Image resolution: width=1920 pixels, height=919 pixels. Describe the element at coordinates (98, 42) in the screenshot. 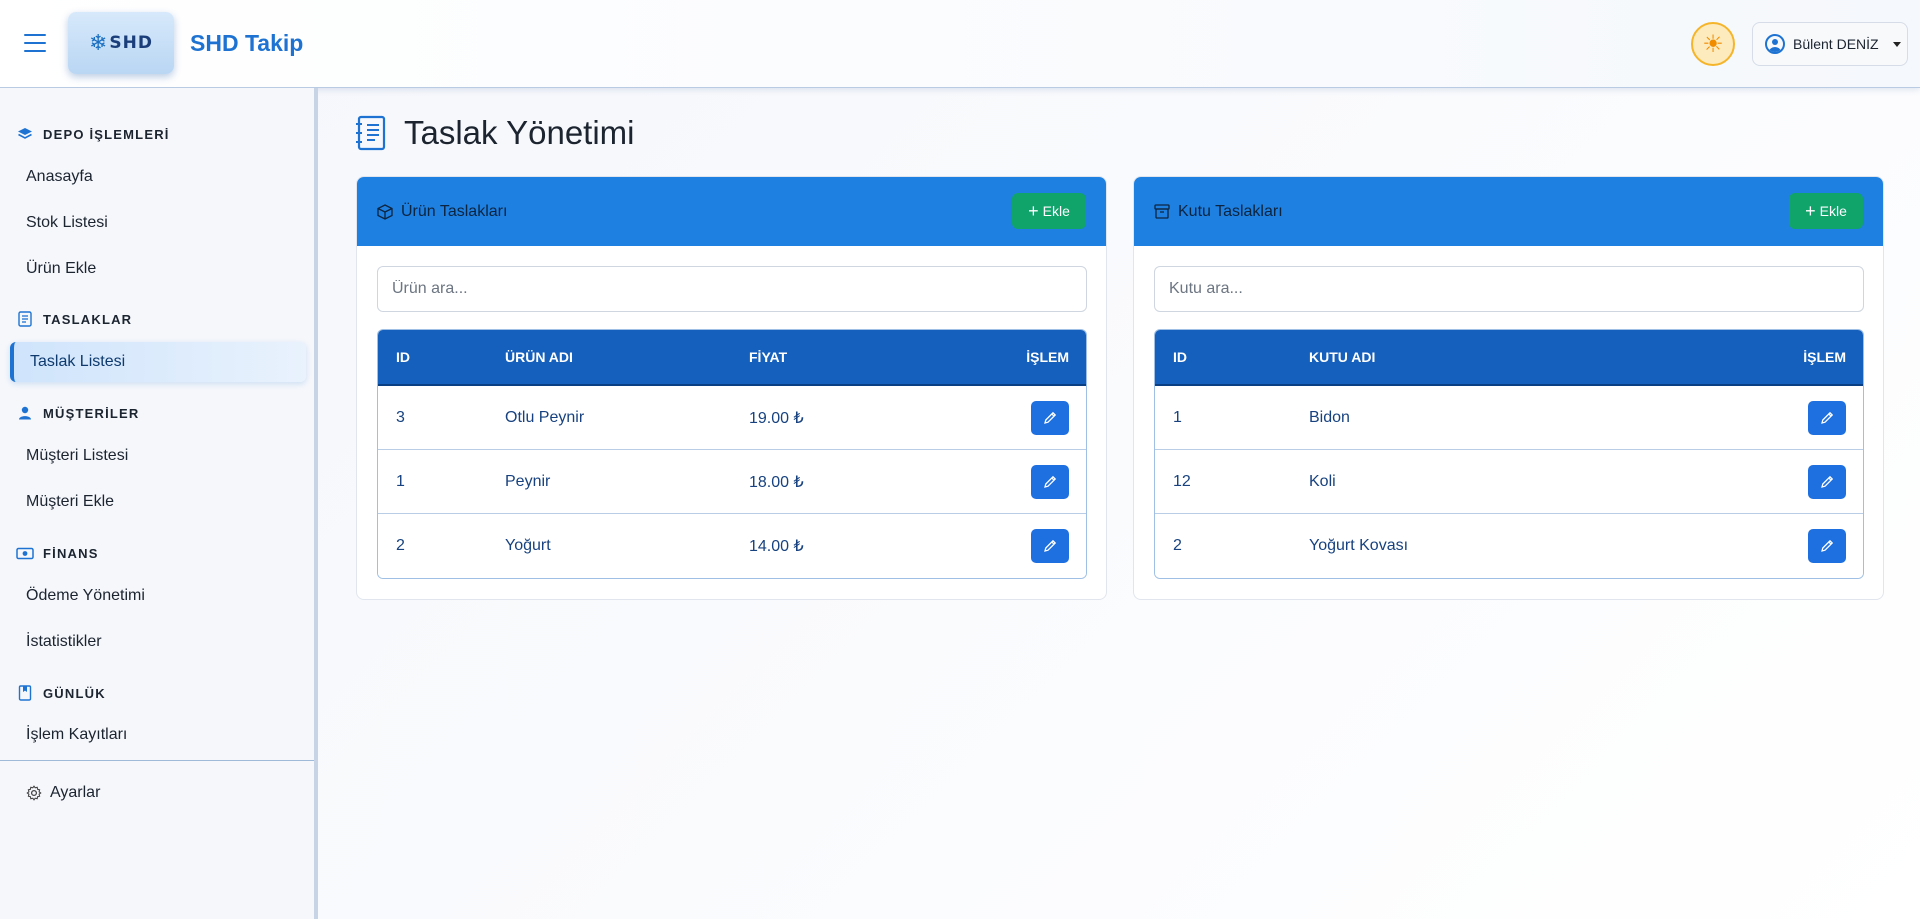

I see `snowflake-icon: ❄` at that location.